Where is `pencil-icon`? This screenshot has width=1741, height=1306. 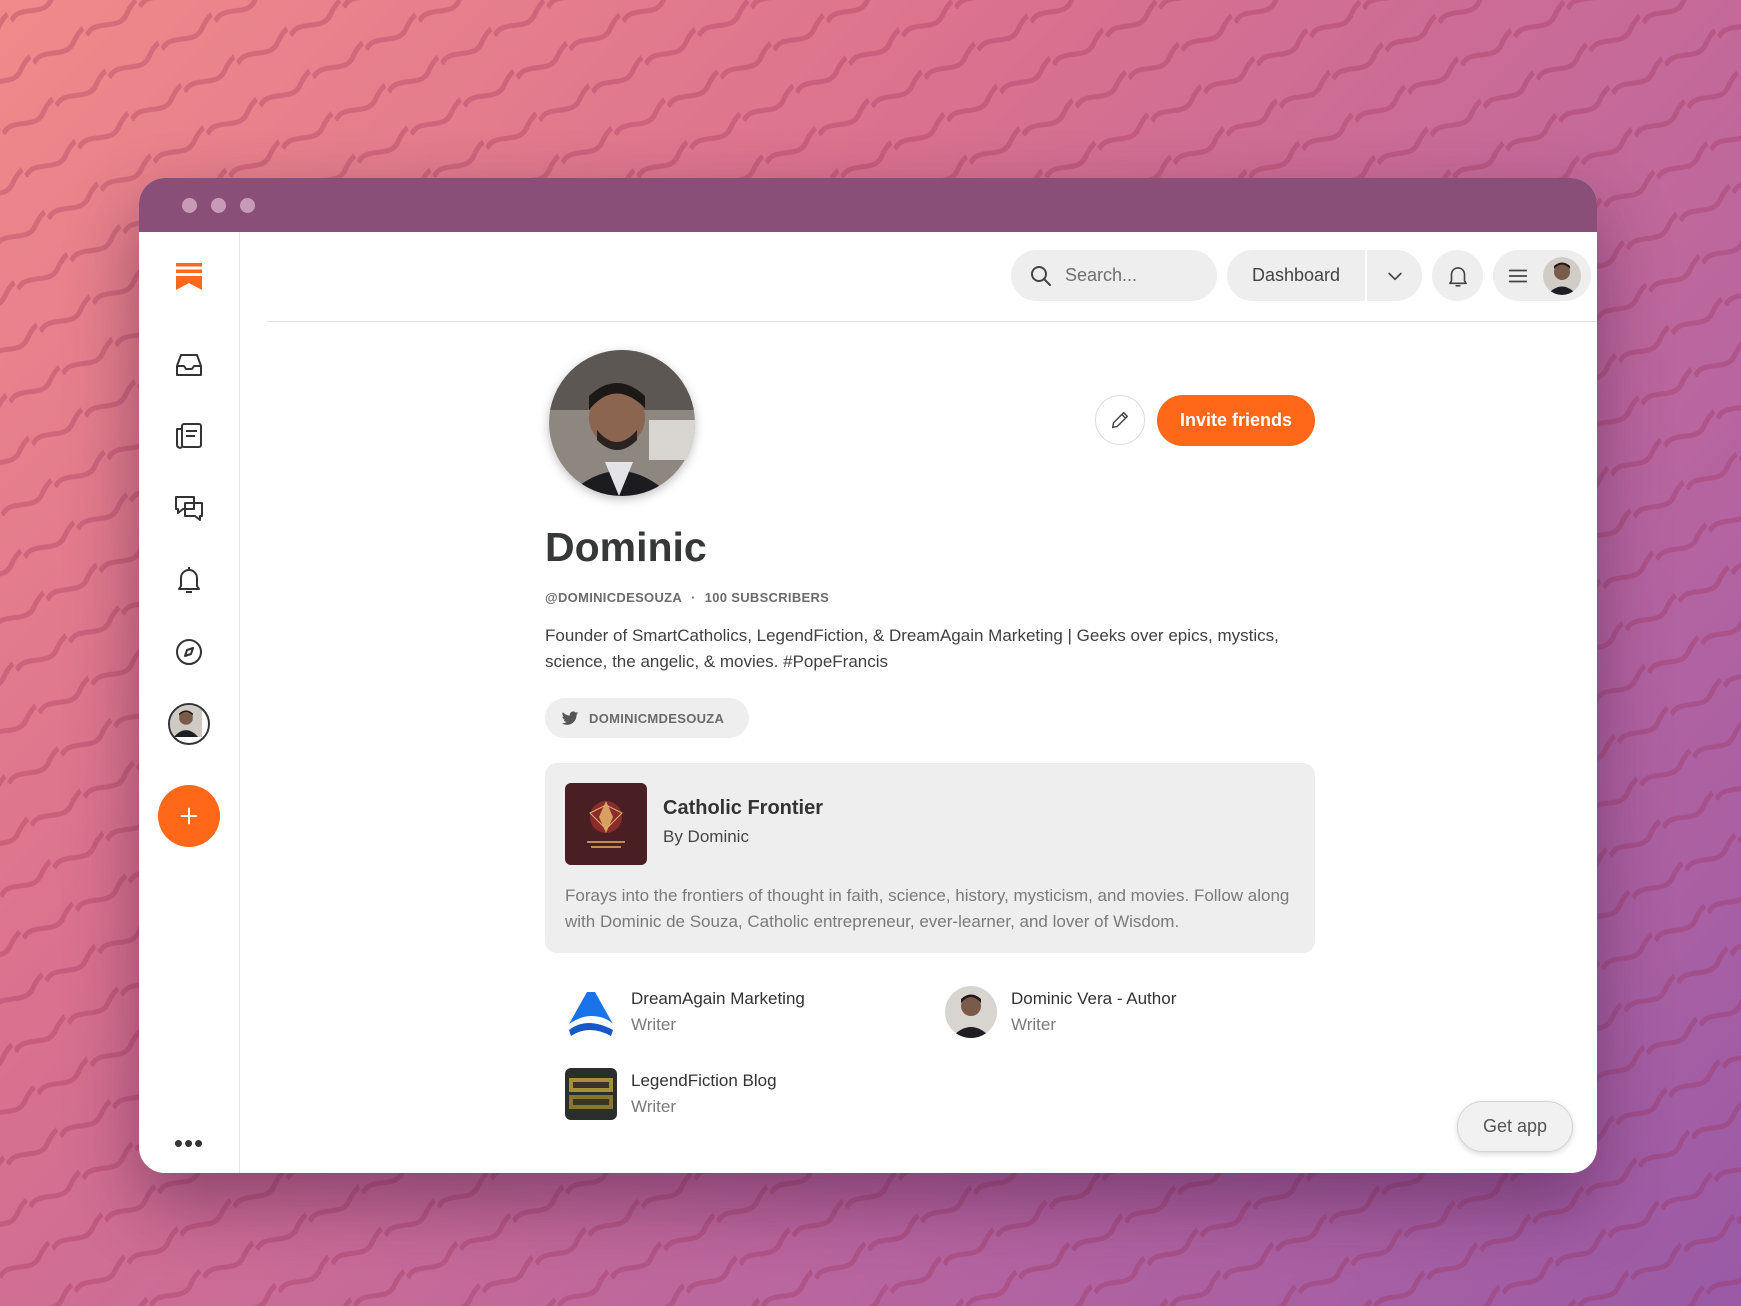 pencil-icon is located at coordinates (1120, 420).